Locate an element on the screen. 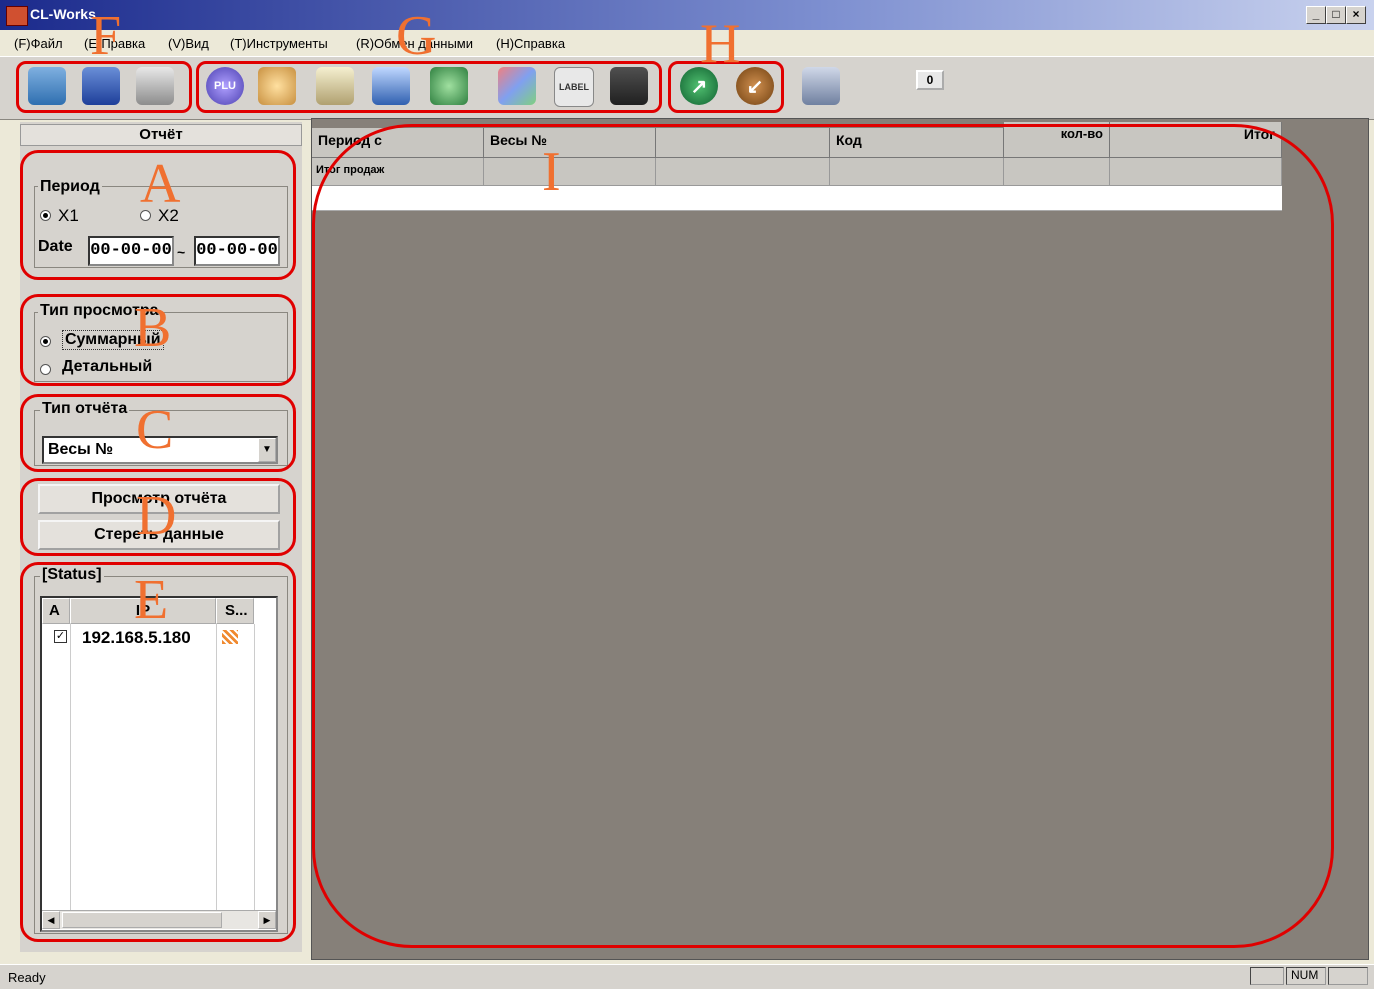 This screenshot has height=989, width=1374. callout-letter-a: A is located at coordinates (160, 184).